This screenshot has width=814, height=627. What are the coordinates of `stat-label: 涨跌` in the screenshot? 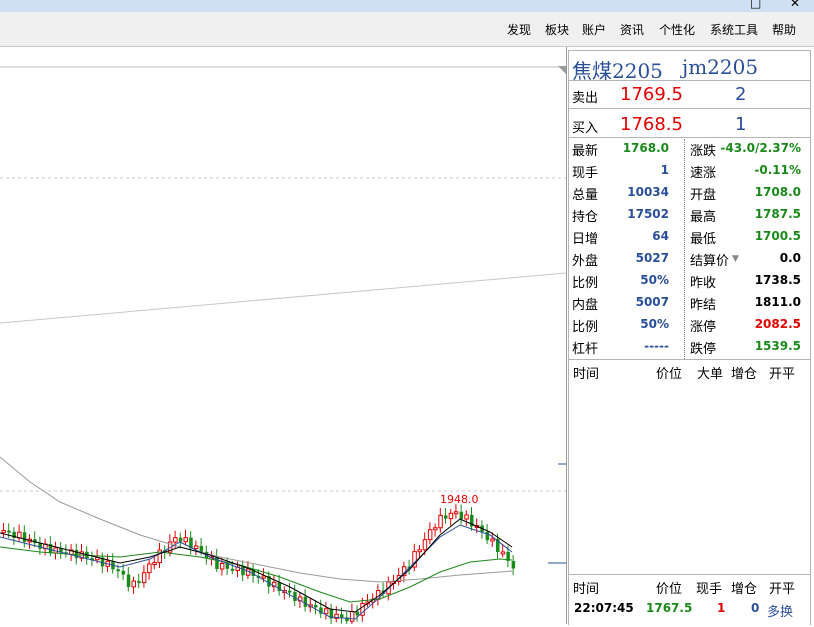 It's located at (703, 151).